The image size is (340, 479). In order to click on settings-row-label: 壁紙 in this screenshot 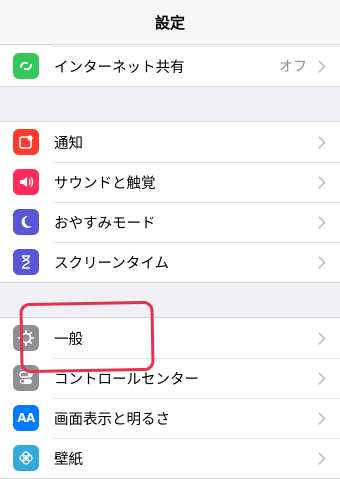, I will do `click(68, 459)`.